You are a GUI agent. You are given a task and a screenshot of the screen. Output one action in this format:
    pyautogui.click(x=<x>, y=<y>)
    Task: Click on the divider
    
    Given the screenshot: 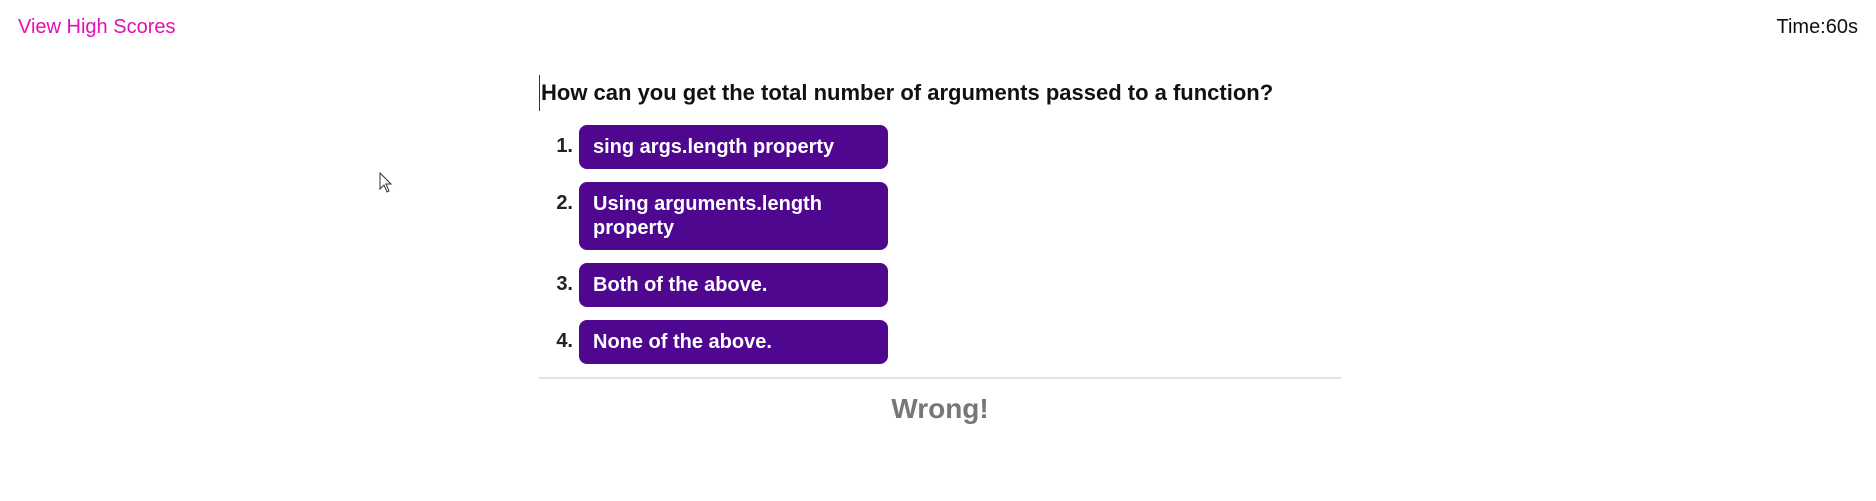 What is the action you would take?
    pyautogui.click(x=940, y=378)
    